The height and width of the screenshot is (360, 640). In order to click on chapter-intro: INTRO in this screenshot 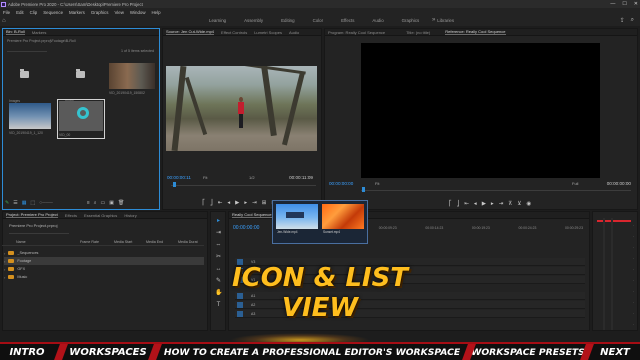, I will do `click(27, 352)`.